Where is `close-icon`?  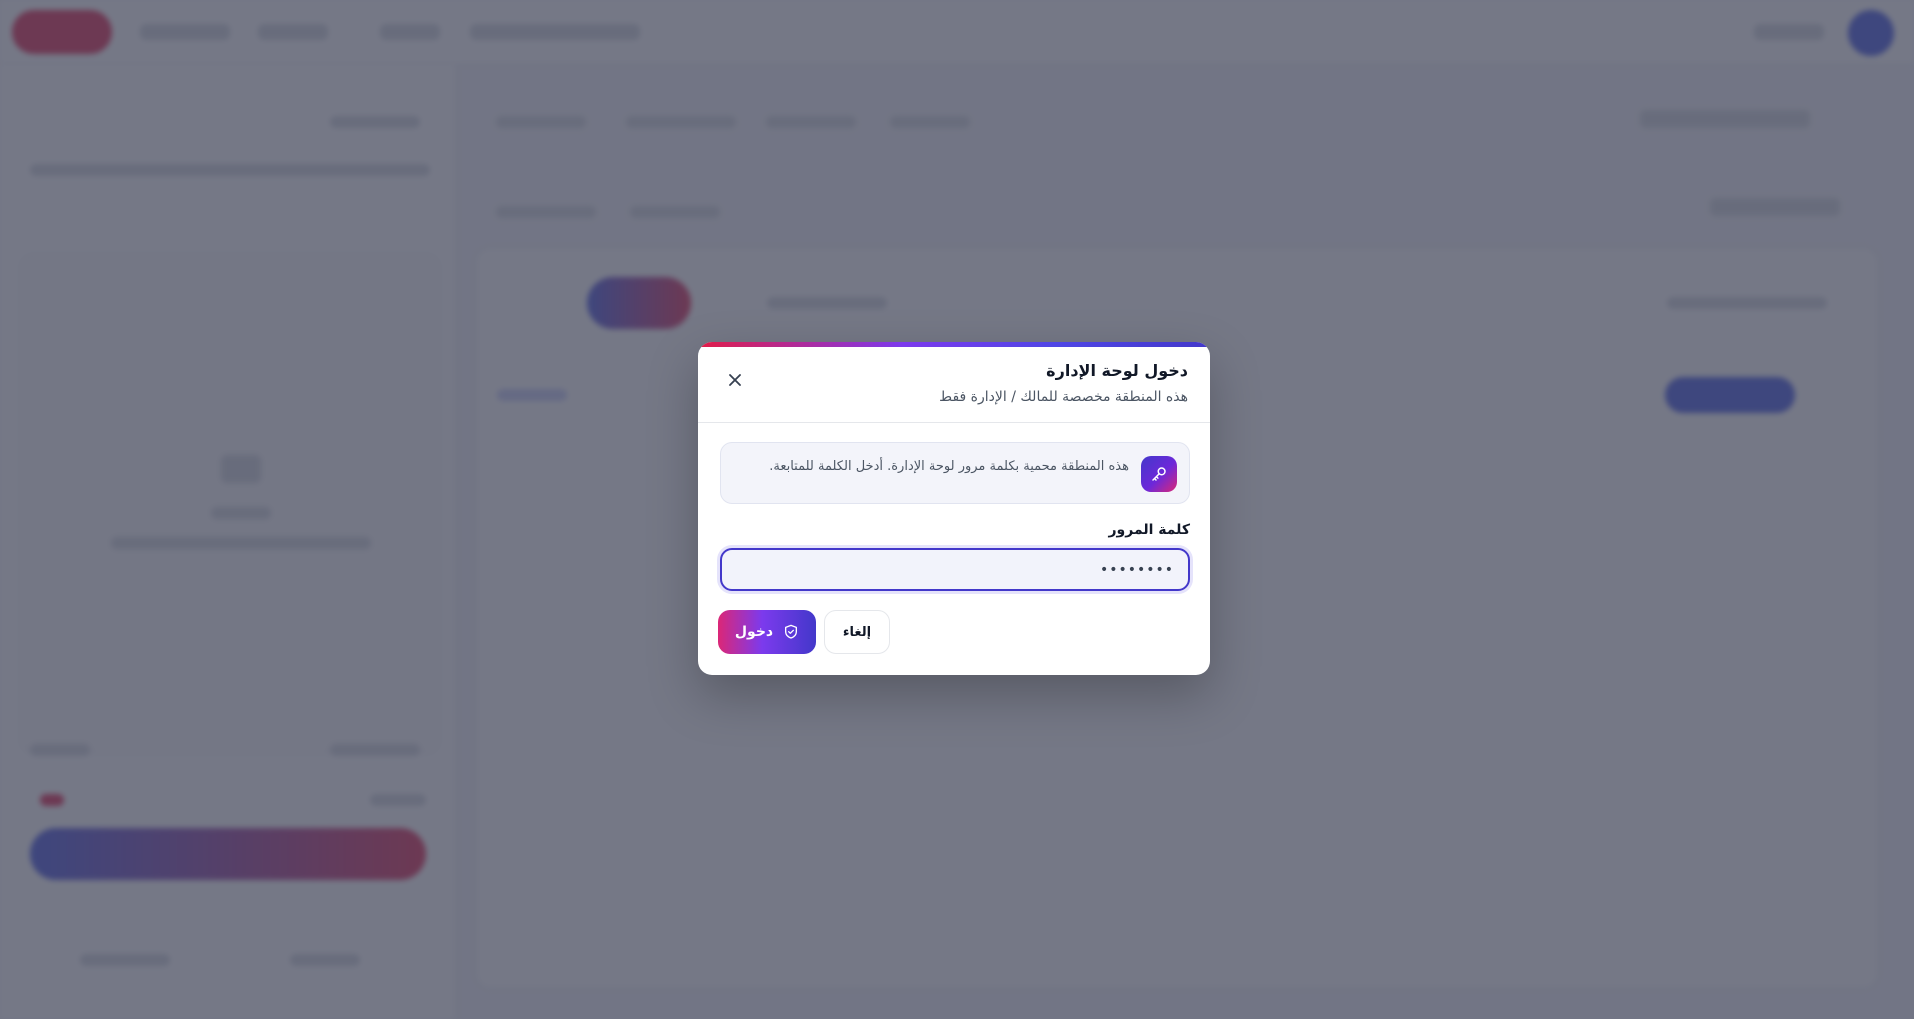
close-icon is located at coordinates (735, 380).